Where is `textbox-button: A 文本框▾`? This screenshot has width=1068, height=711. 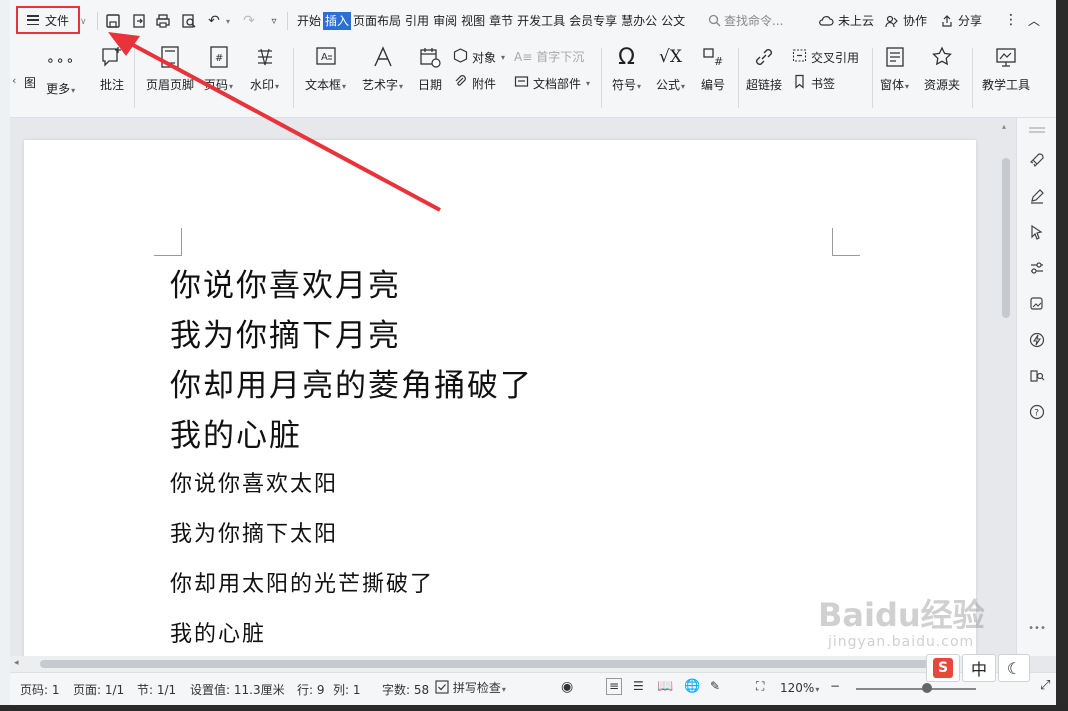
textbox-button: A 文本框▾ is located at coordinates (325, 68).